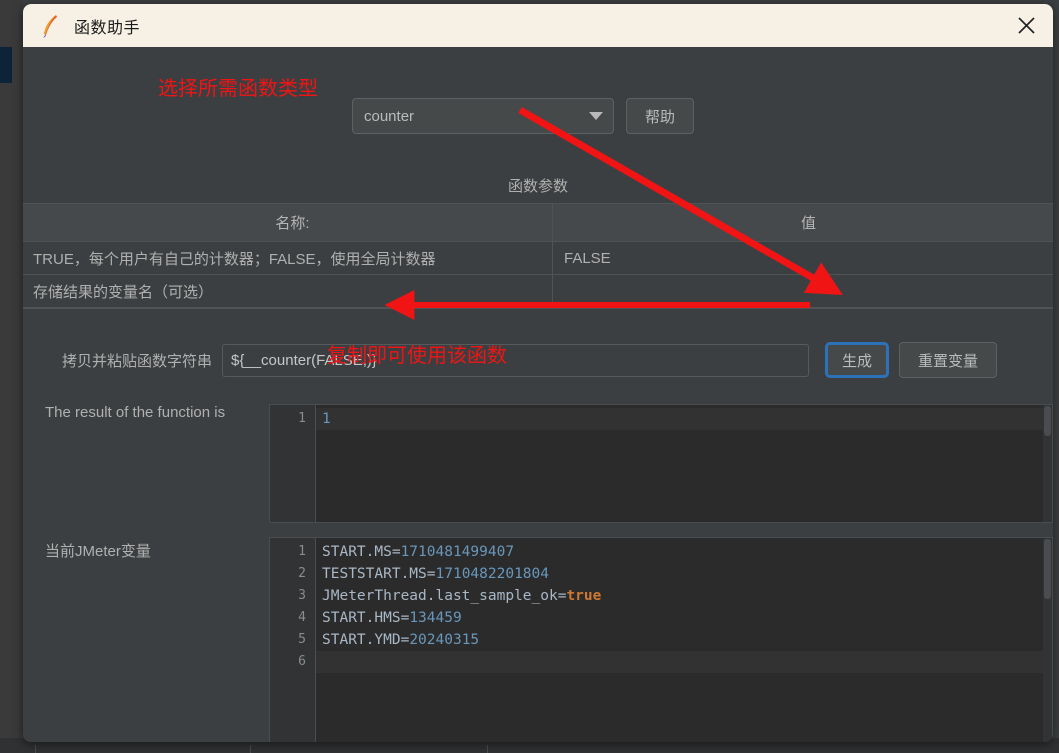  Describe the element at coordinates (596, 116) in the screenshot. I see `chevron-down-icon` at that location.